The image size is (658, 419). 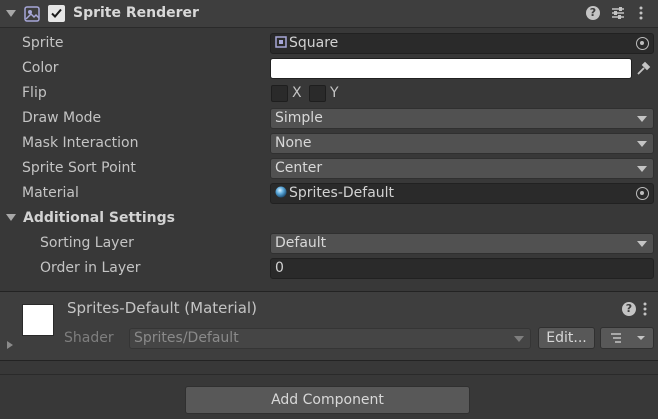 What do you see at coordinates (462, 118) in the screenshot?
I see `draw-mode-dropdown: Simple` at bounding box center [462, 118].